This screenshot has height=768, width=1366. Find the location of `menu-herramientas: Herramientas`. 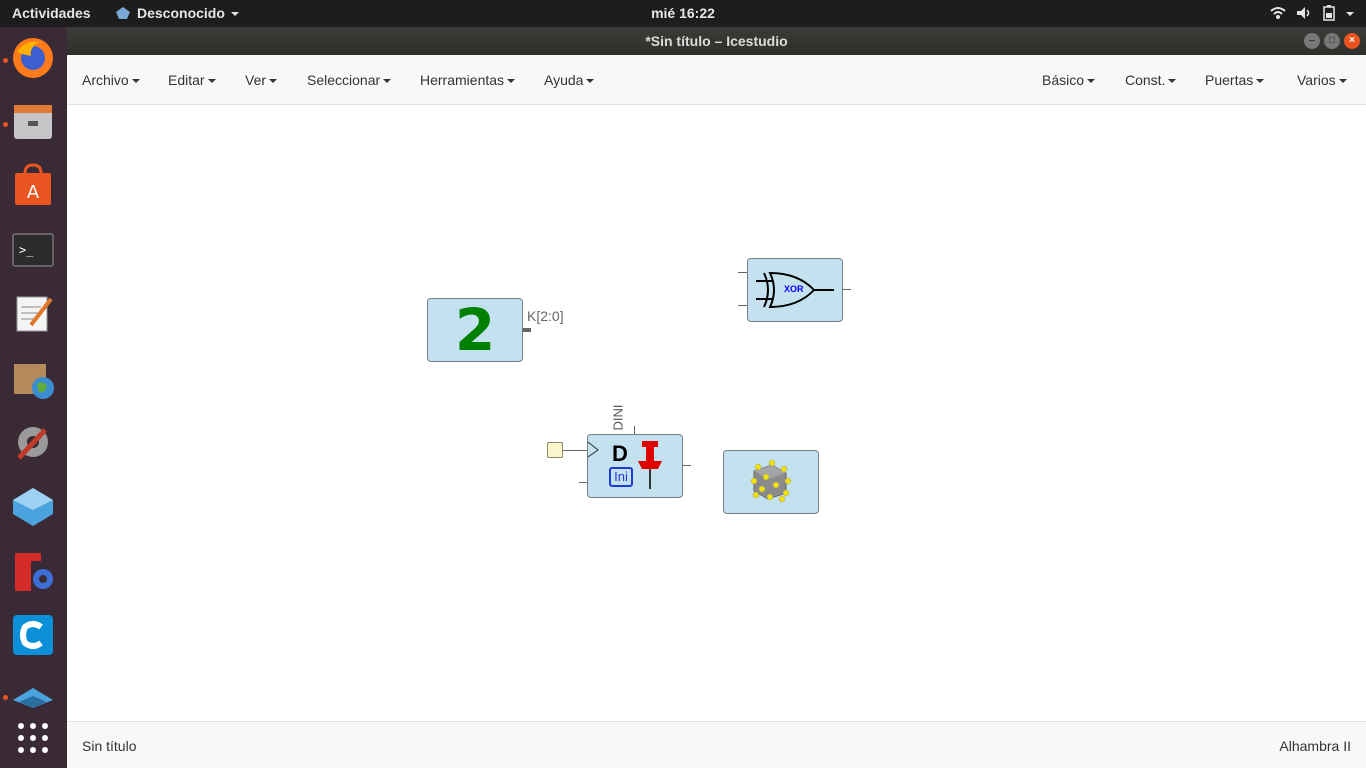

menu-herramientas: Herramientas is located at coordinates (468, 80).